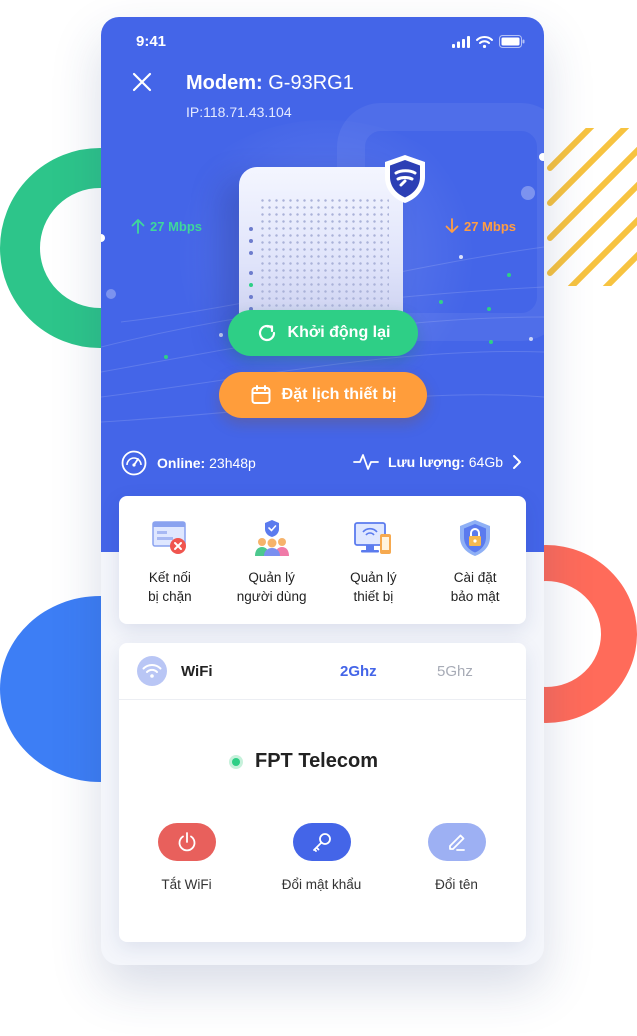 The height and width of the screenshot is (1036, 637). I want to click on page-title: Modem: G-93RG1, so click(270, 83).